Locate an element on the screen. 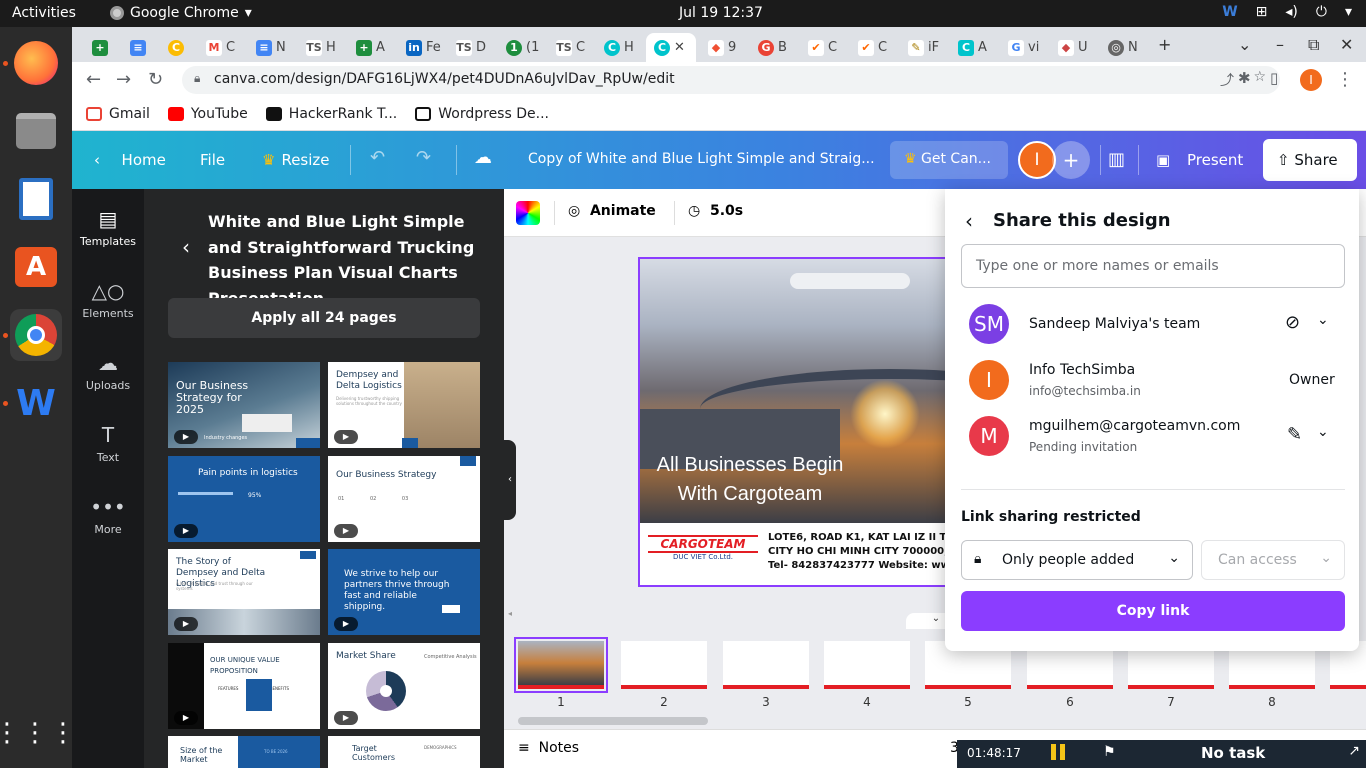 The image size is (1366, 768). system-tray: W ⊞ ◂) ⏻ ▾ is located at coordinates (1287, 12).